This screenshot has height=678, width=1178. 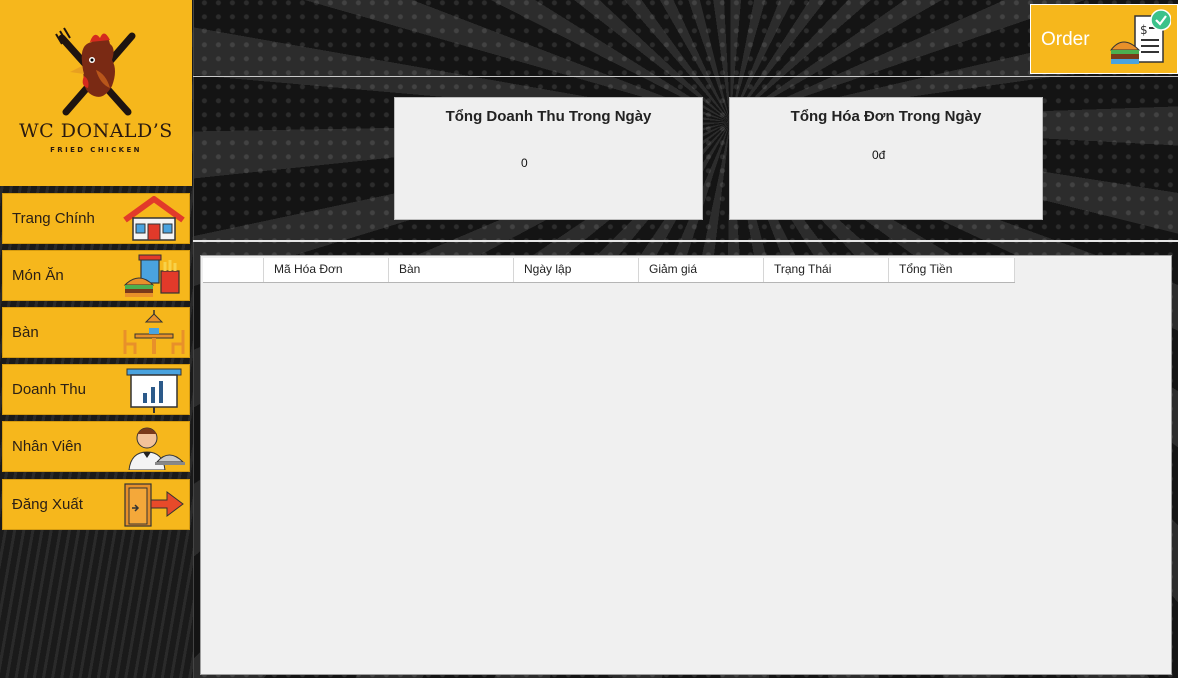 I want to click on burger-receipt-icon: $, so click(x=1140, y=36).